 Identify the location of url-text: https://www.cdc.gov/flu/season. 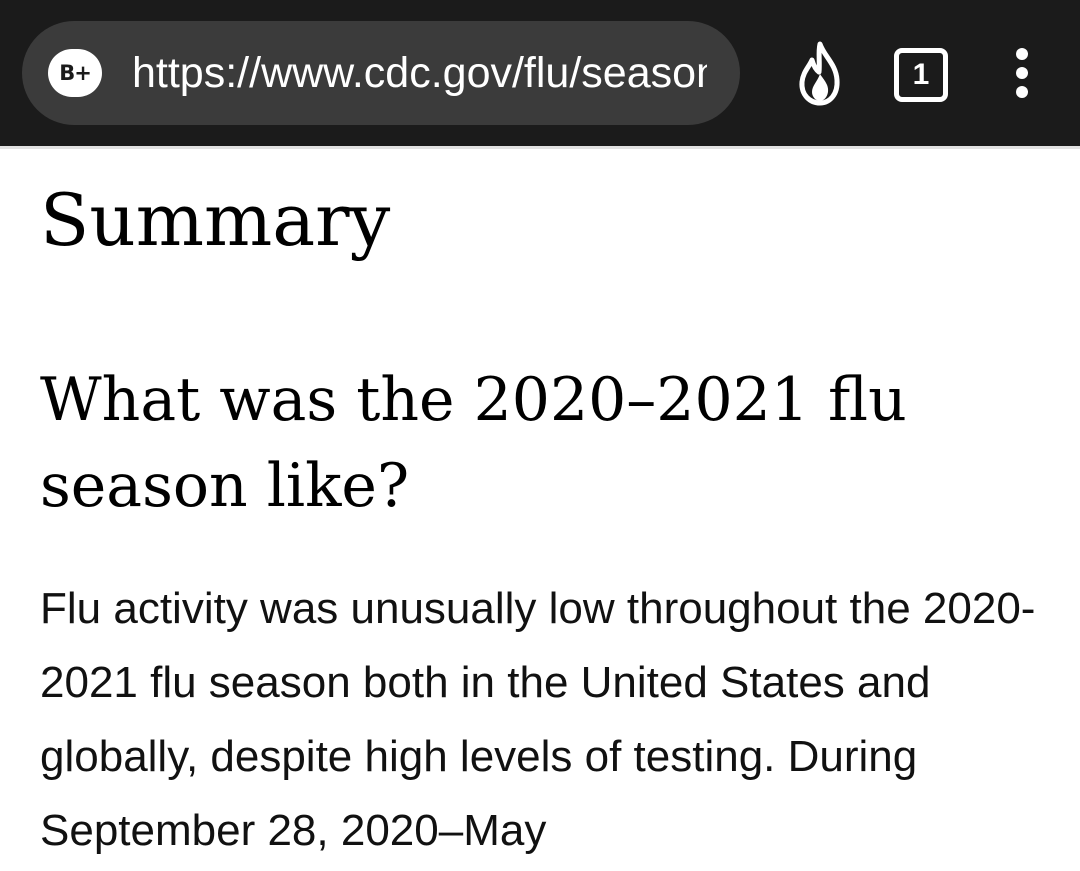
(419, 73).